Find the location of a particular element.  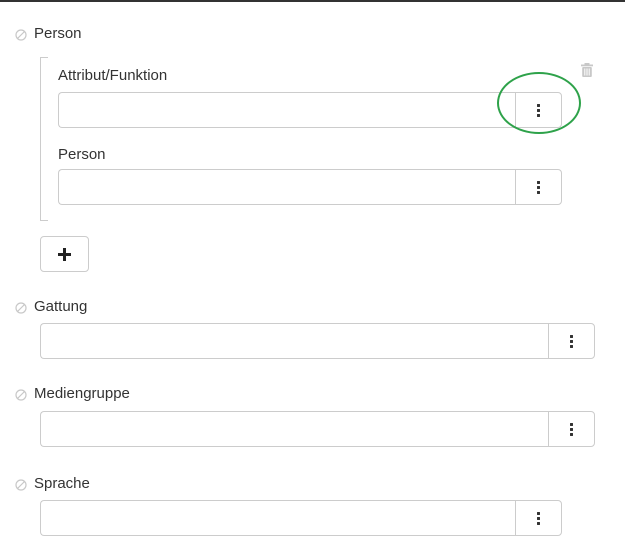

mediengruppe-label-text: Mediengruppe is located at coordinates (82, 393).